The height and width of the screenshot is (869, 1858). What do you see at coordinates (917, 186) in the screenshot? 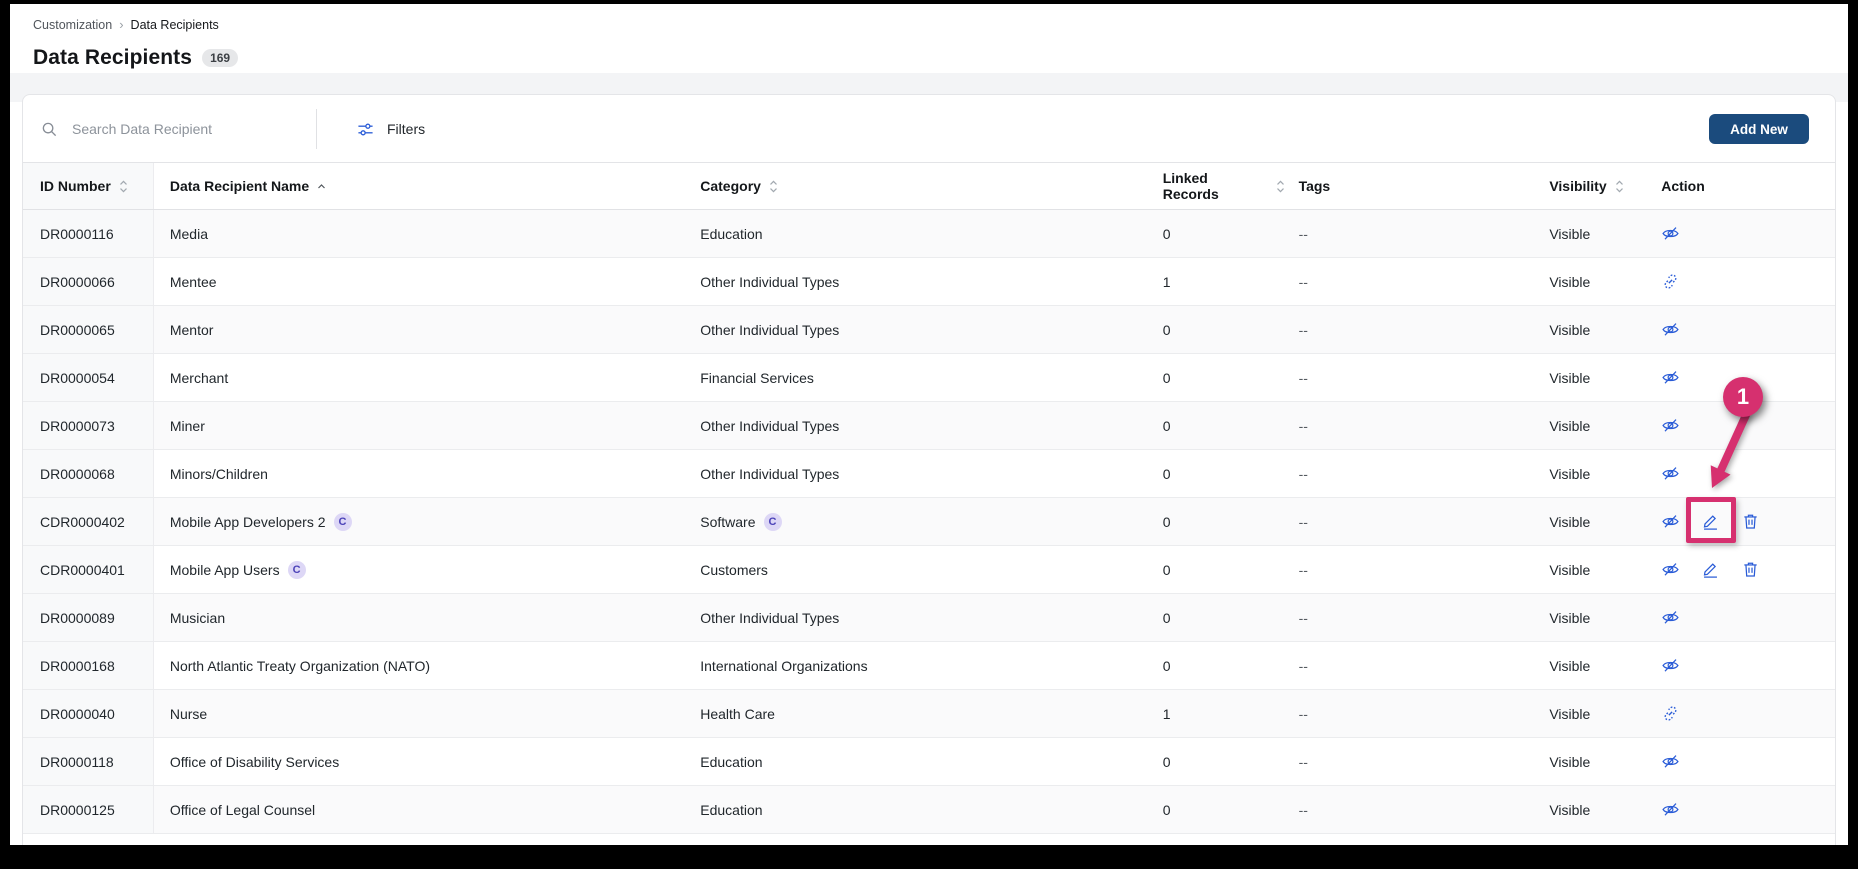
I see `column-header-category: Category` at bounding box center [917, 186].